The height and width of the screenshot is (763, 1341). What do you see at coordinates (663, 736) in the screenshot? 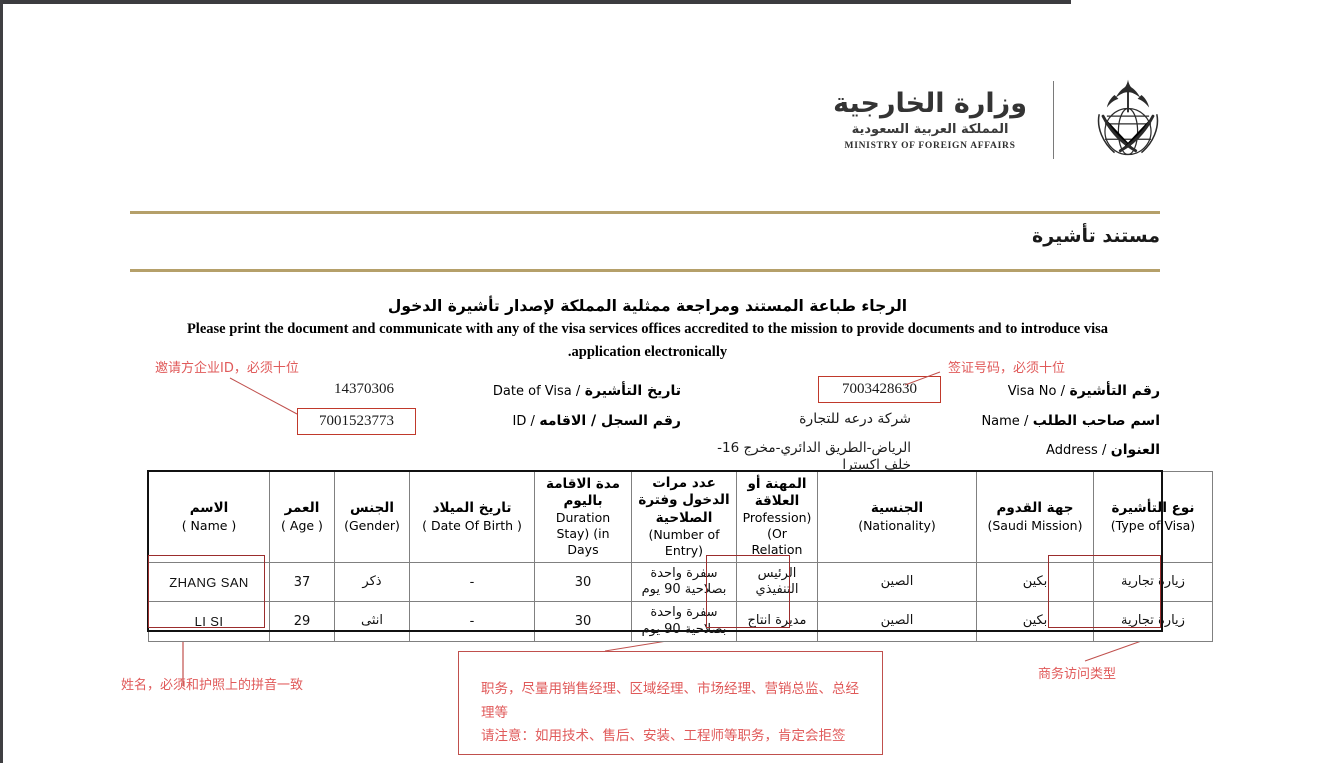
I see `annotation-profession-line3: 请注意：如用技术、售后、安装、工程师等职务，肯定会拒签` at bounding box center [663, 736].